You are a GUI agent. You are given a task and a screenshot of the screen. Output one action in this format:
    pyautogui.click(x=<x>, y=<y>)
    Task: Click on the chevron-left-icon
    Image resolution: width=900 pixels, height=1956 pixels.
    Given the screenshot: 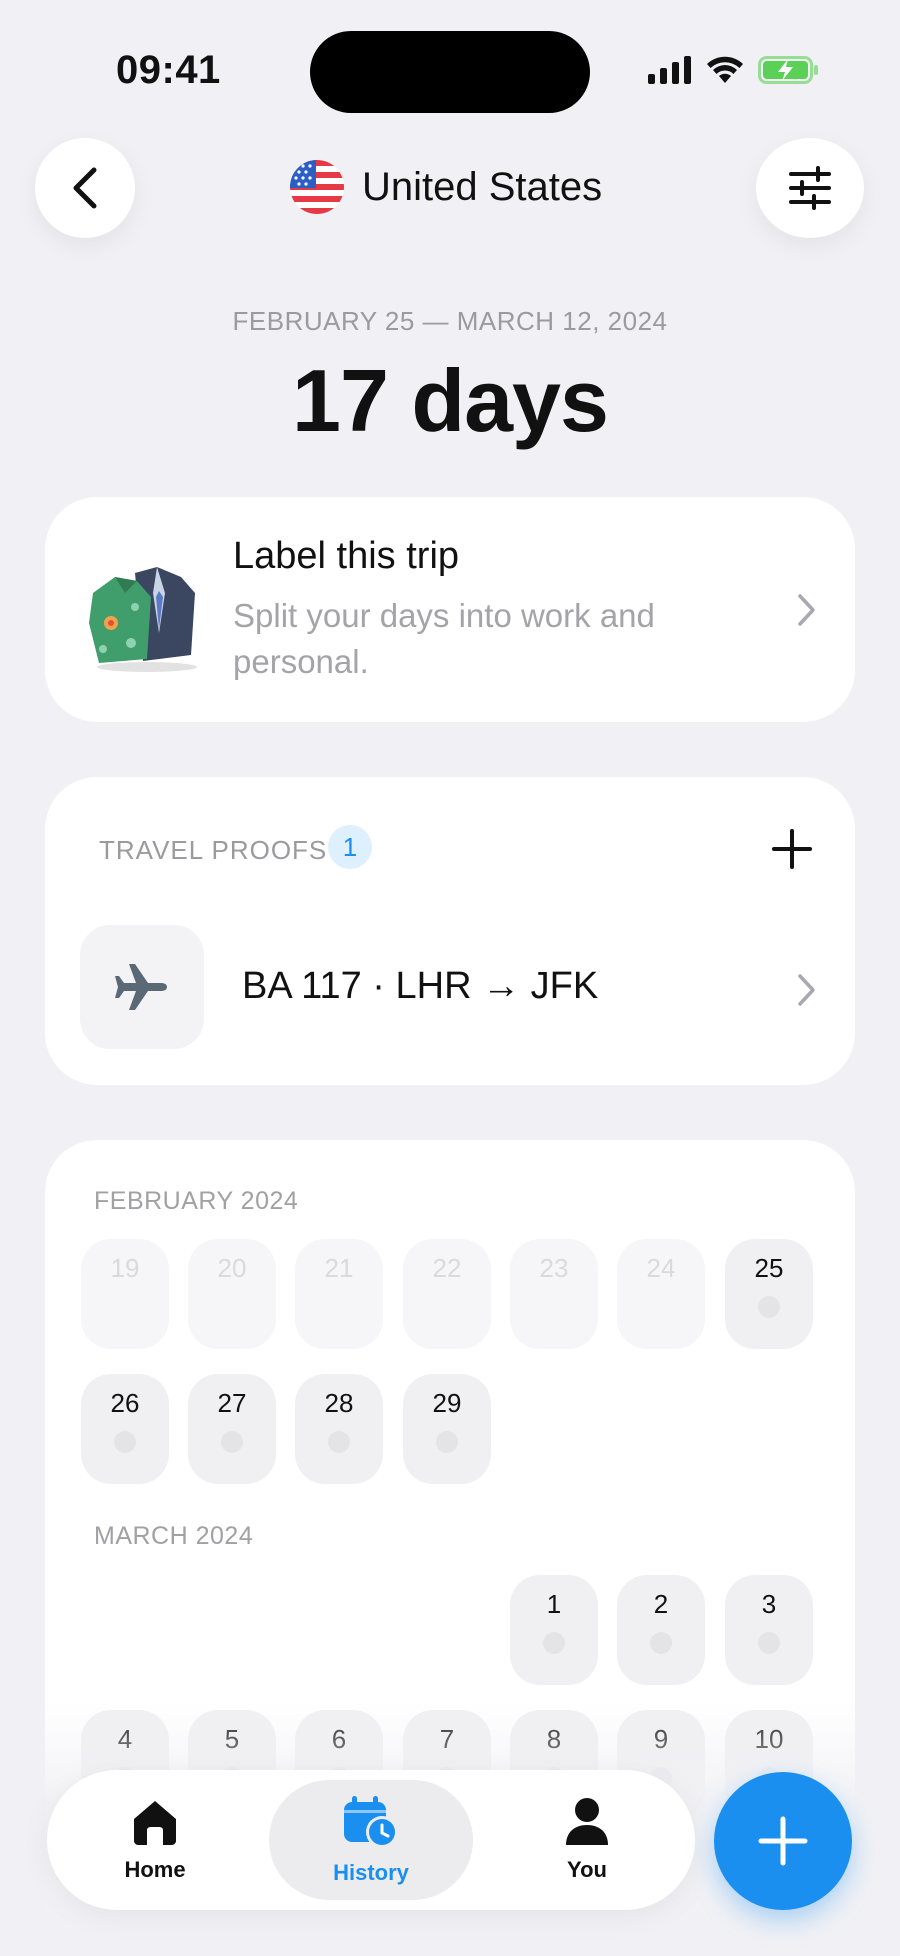 What is the action you would take?
    pyautogui.click(x=85, y=188)
    